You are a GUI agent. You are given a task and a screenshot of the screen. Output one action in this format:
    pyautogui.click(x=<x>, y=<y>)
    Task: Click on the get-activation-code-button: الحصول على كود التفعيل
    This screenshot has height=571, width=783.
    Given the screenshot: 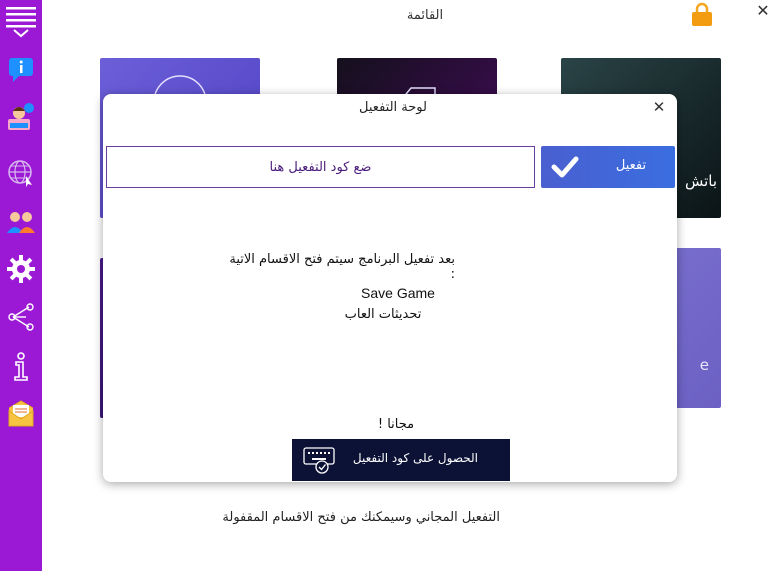 What is the action you would take?
    pyautogui.click(x=401, y=460)
    